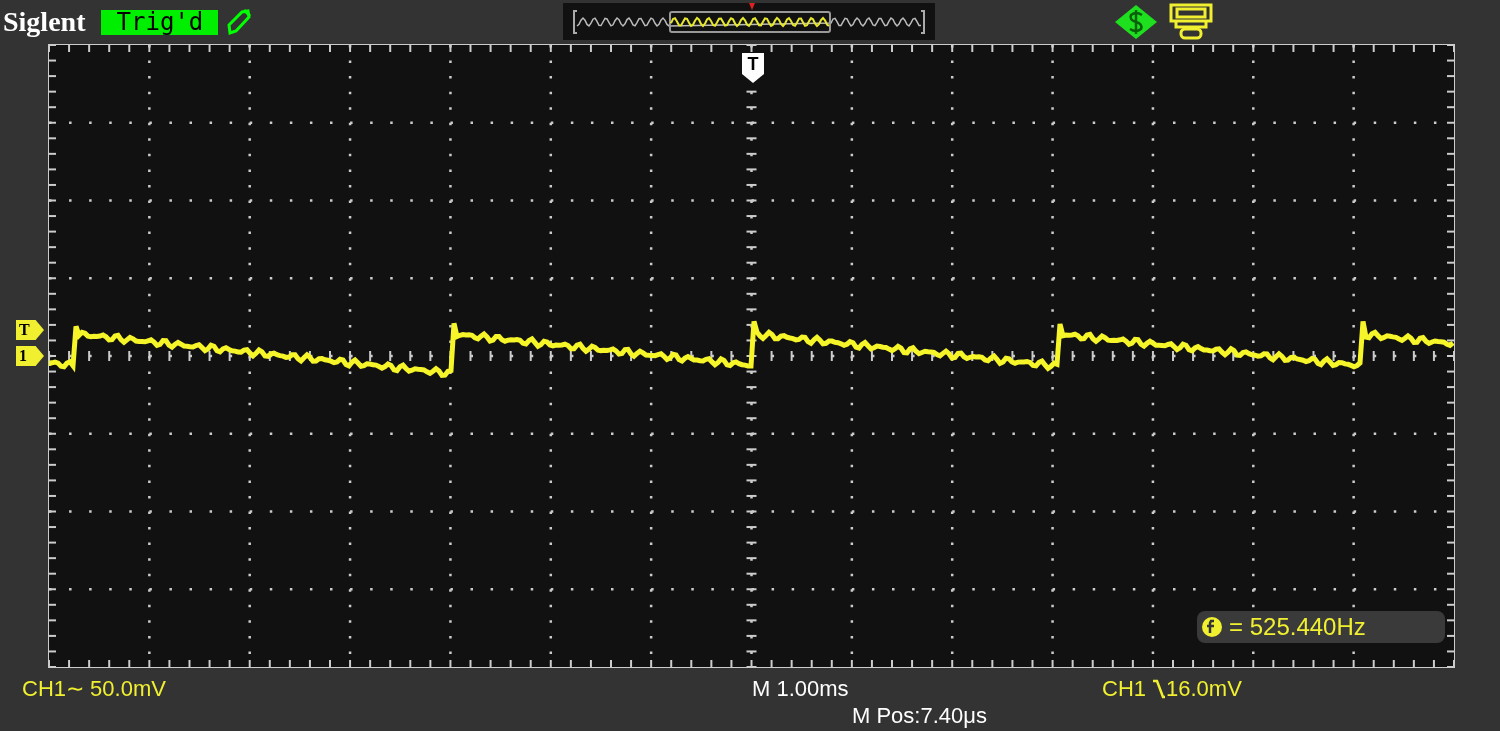 The height and width of the screenshot is (731, 1500). Describe the element at coordinates (919, 716) in the screenshot. I see `horizontal-position: M Pos:7.40μs` at that location.